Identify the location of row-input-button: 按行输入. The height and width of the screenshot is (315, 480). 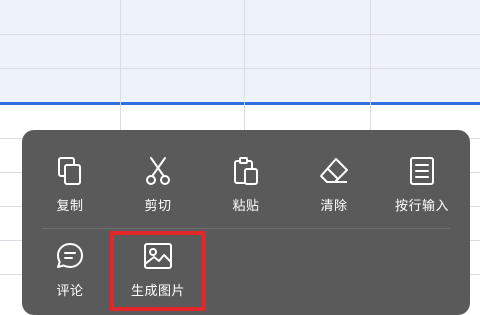
(422, 190).